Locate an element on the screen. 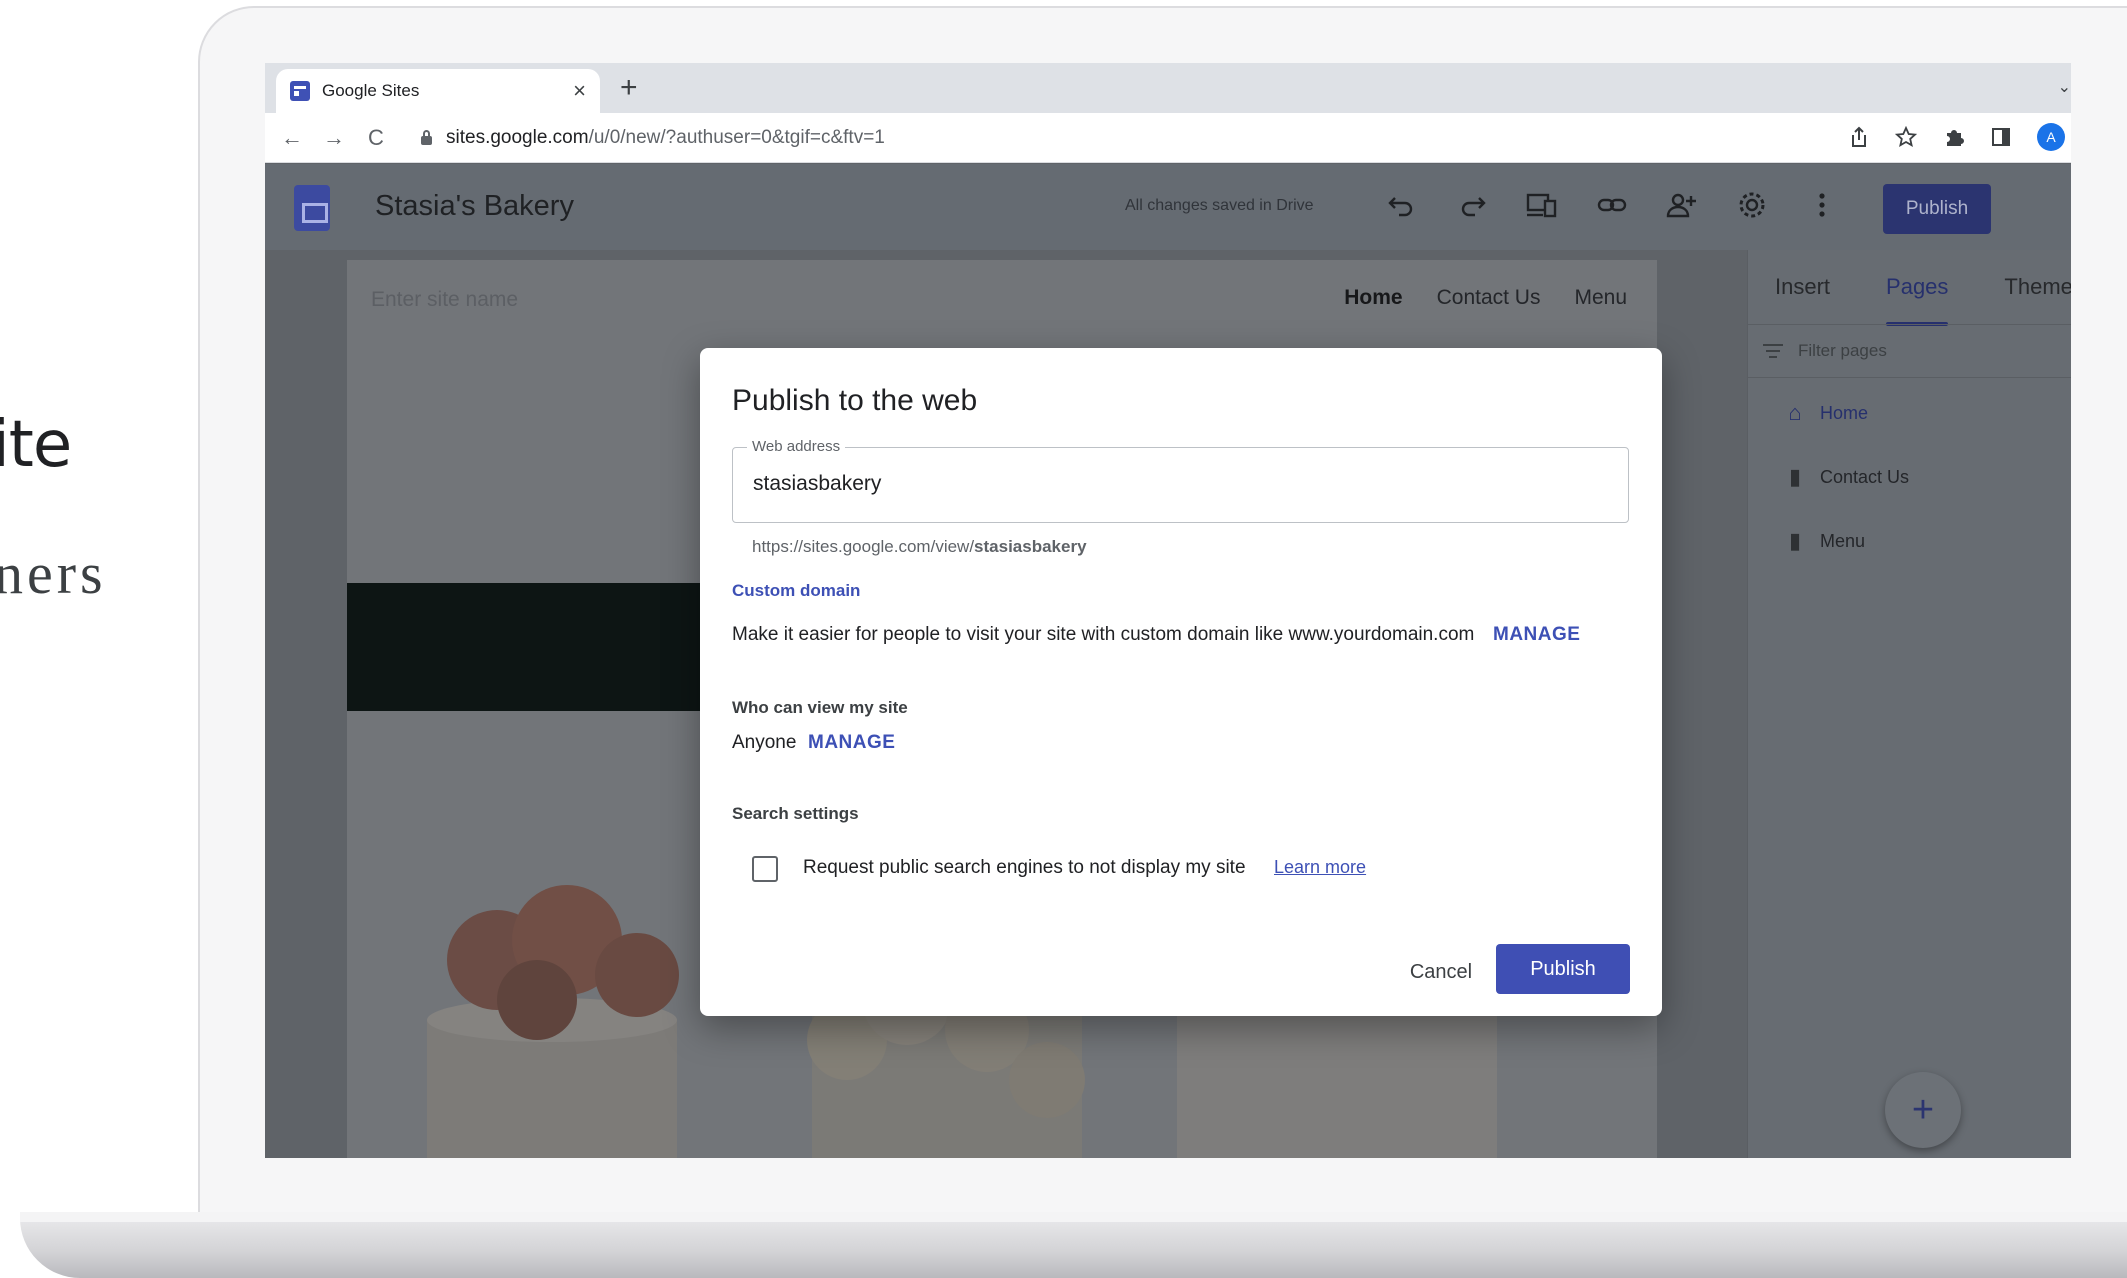  browser-tabbar: Google Sites × + ⌄ is located at coordinates (1168, 88).